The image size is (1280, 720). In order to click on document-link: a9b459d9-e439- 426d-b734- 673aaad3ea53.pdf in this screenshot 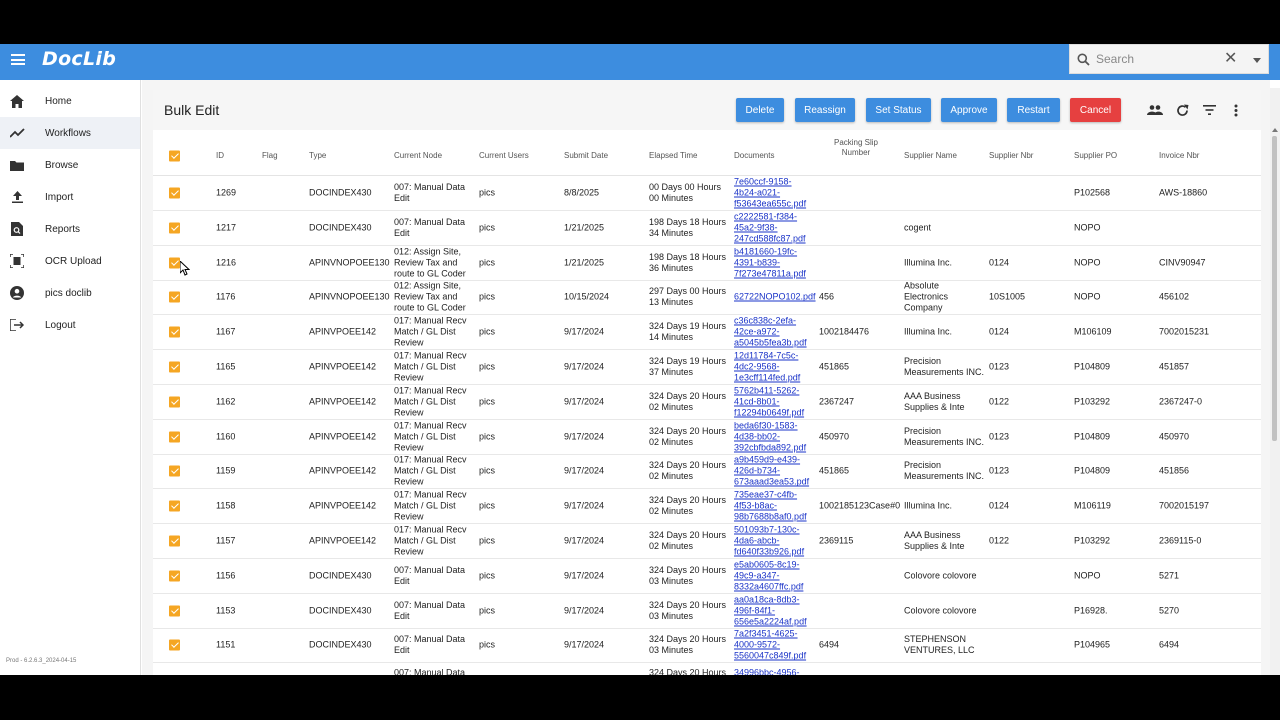, I will do `click(771, 471)`.